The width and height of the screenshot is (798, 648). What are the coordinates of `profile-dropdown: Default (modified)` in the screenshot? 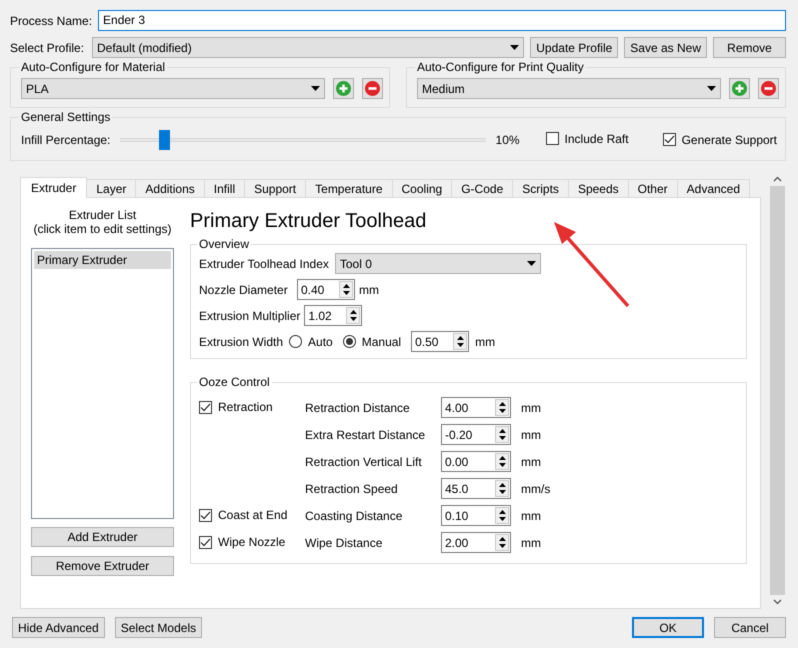 It's located at (308, 47).